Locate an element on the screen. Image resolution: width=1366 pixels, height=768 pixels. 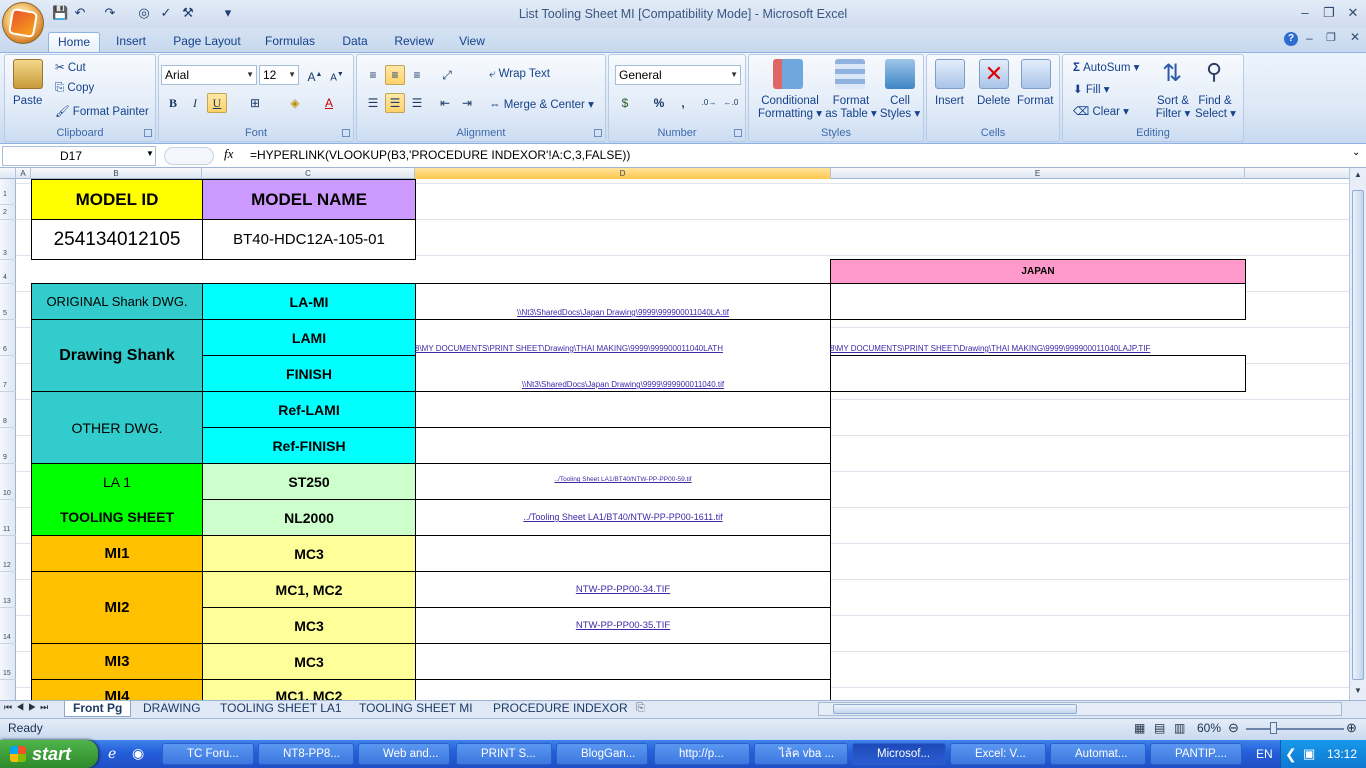
cell-e4-japan: JAPAN is located at coordinates (1038, 271).